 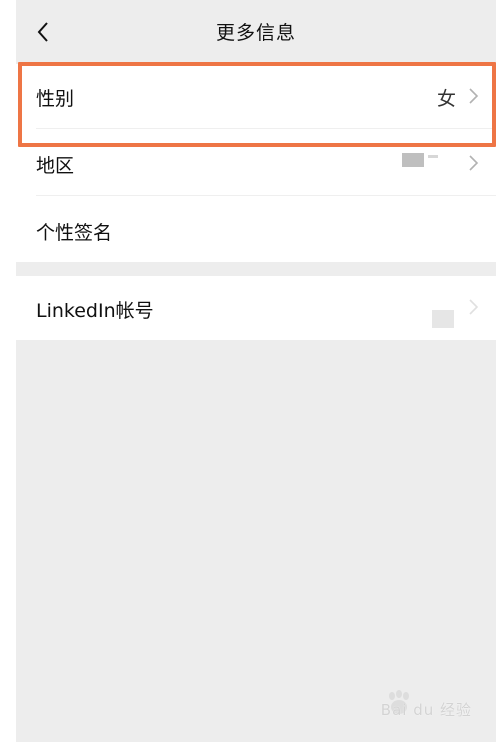 What do you see at coordinates (426, 710) in the screenshot?
I see `watermark: Bai du 经验` at bounding box center [426, 710].